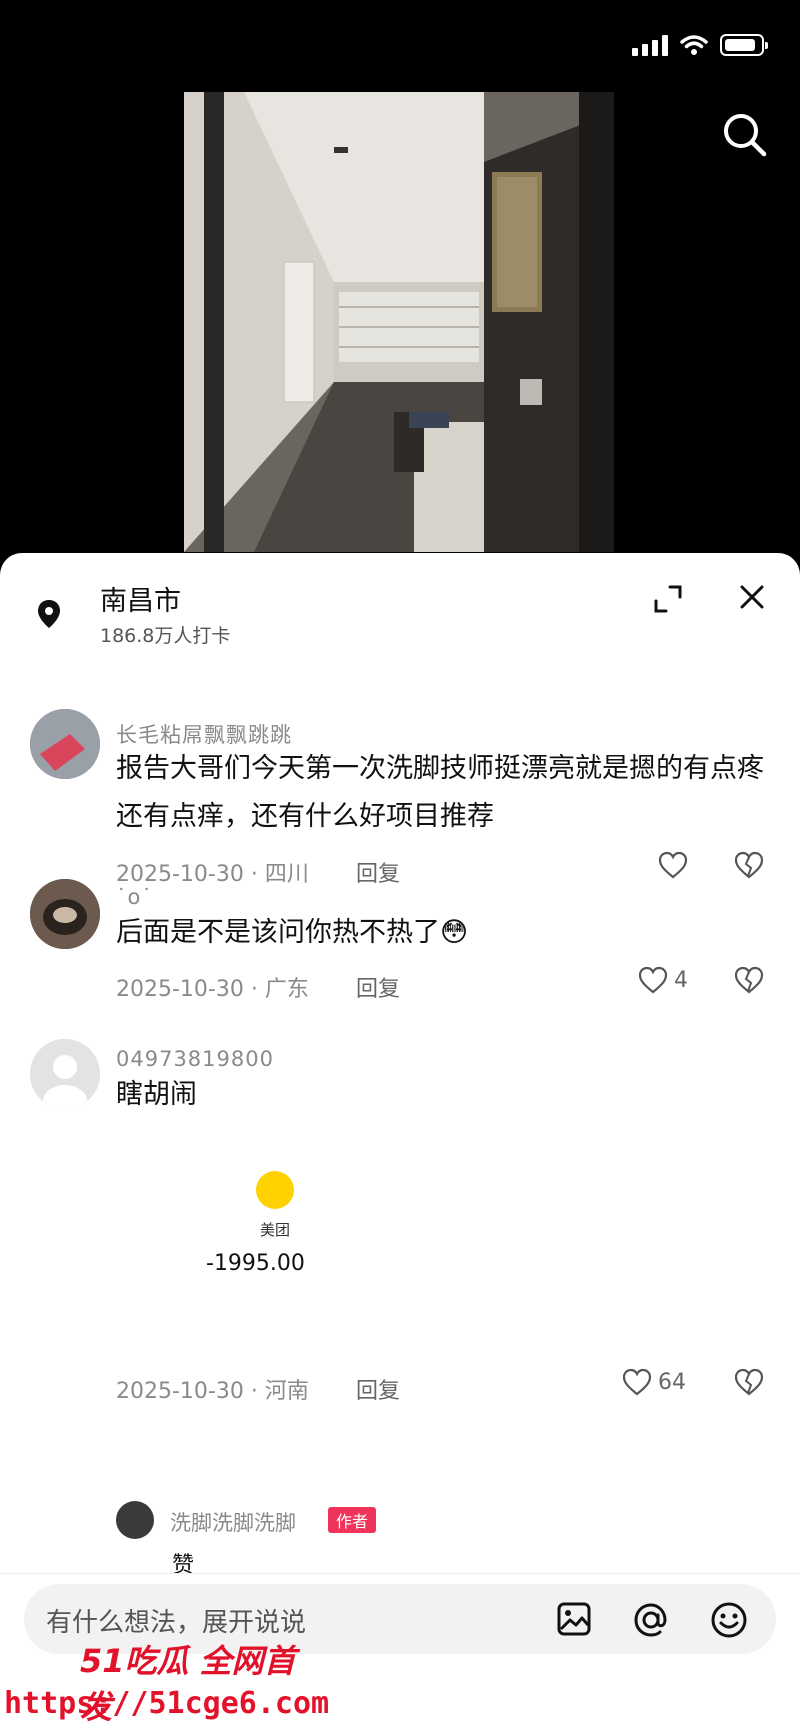 The width and height of the screenshot is (800, 1730). What do you see at coordinates (134, 897) in the screenshot?
I see `comment-username: ˙o˙` at bounding box center [134, 897].